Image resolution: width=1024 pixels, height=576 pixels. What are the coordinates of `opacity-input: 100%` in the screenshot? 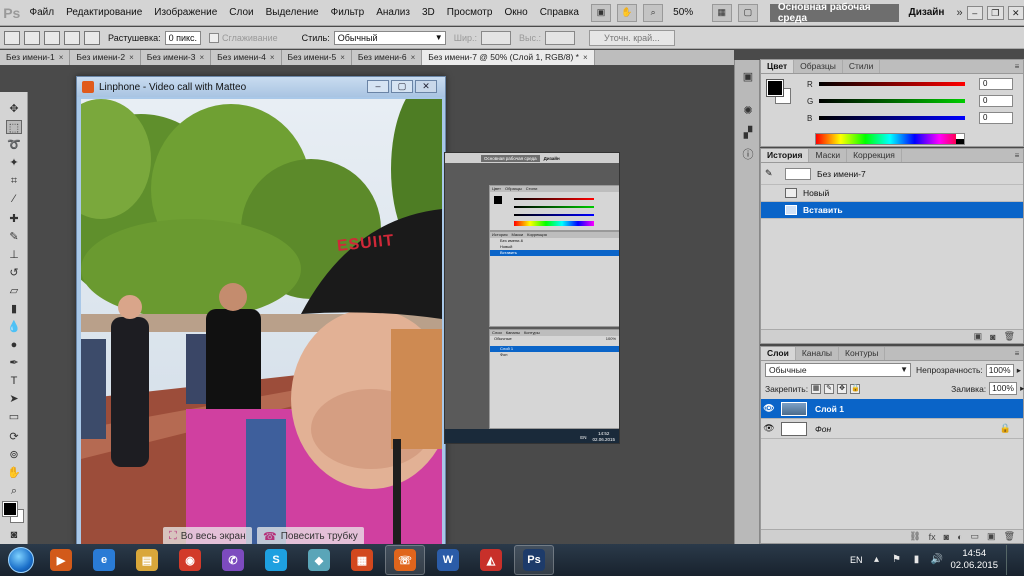 It's located at (999, 370).